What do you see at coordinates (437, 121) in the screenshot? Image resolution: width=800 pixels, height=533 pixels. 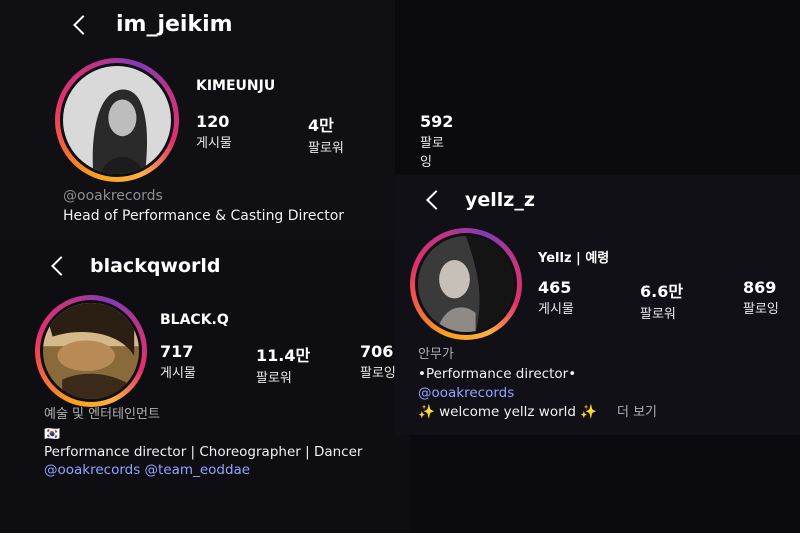 I see `stat-value: 592` at bounding box center [437, 121].